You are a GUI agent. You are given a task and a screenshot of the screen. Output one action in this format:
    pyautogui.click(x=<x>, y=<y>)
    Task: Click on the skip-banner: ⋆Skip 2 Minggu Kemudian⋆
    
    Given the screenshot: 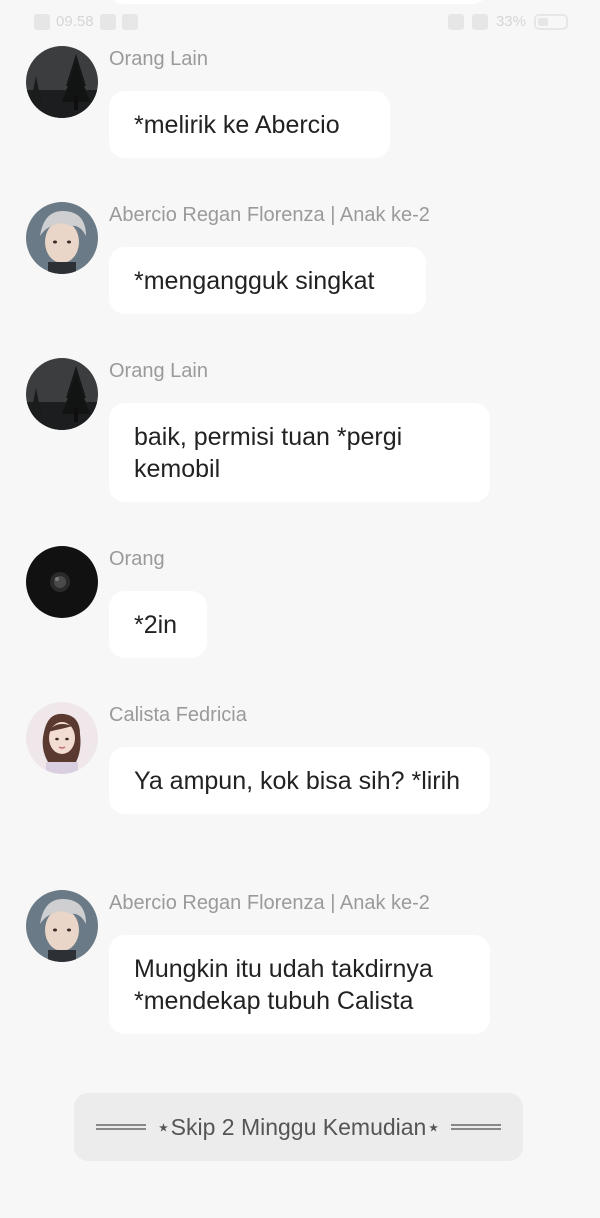 What is the action you would take?
    pyautogui.click(x=298, y=1127)
    